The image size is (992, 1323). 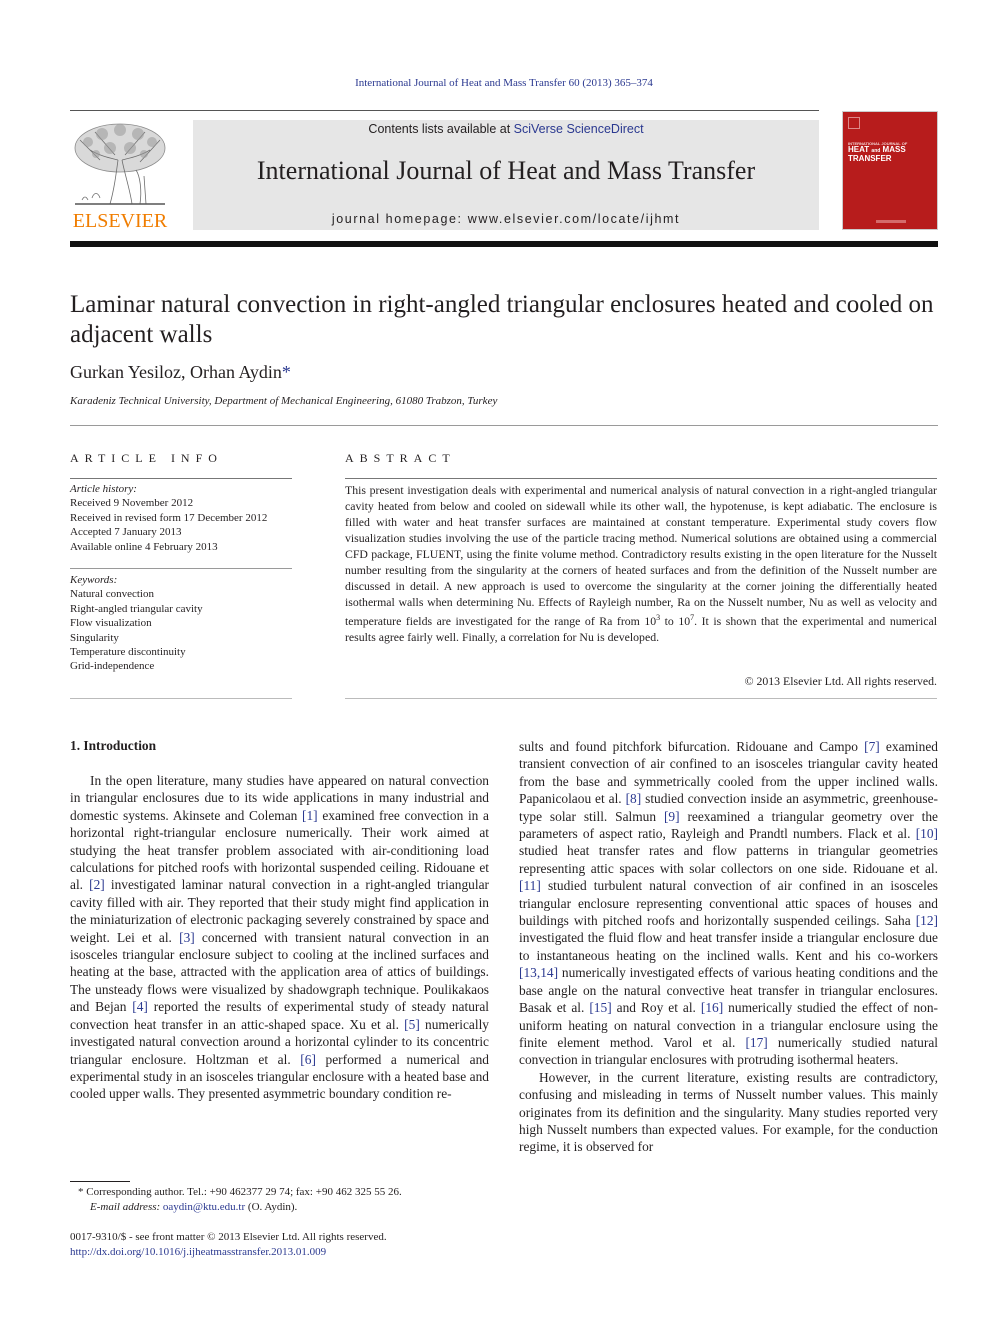 I want to click on keyword-item: Grid-independence, so click(x=112, y=666).